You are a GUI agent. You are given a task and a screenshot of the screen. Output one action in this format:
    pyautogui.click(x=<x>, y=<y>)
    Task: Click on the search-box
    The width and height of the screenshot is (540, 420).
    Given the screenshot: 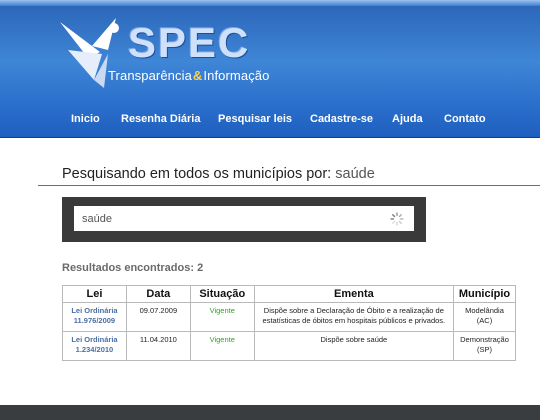 What is the action you would take?
    pyautogui.click(x=244, y=219)
    